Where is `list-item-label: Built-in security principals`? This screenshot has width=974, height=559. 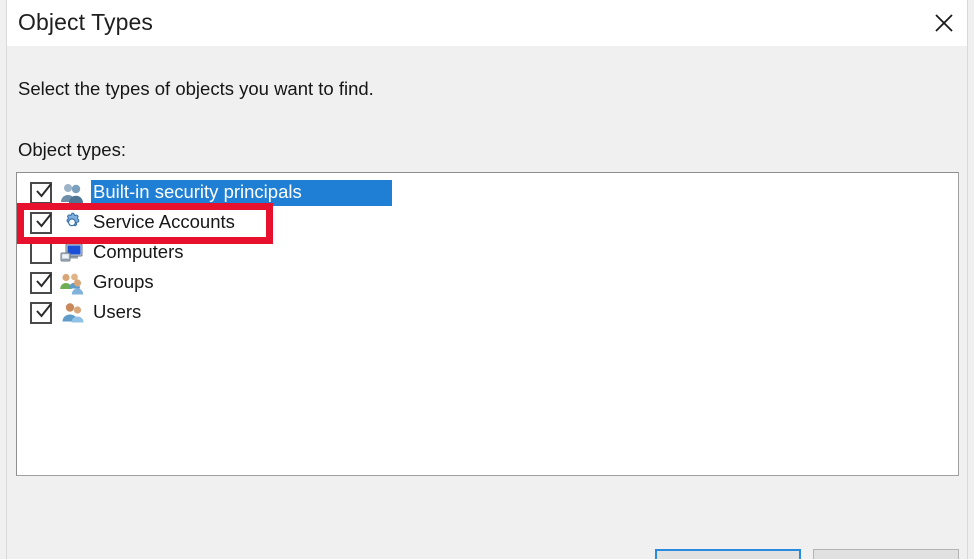
list-item-label: Built-in security principals is located at coordinates (241, 193).